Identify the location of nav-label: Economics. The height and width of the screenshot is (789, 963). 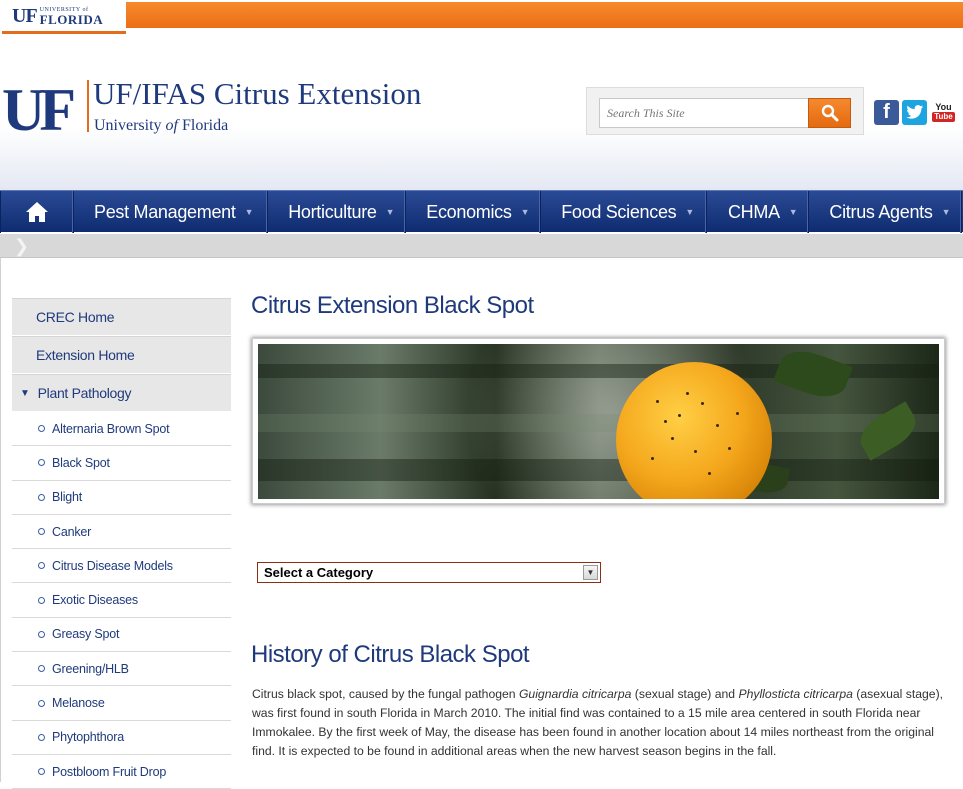
(469, 211).